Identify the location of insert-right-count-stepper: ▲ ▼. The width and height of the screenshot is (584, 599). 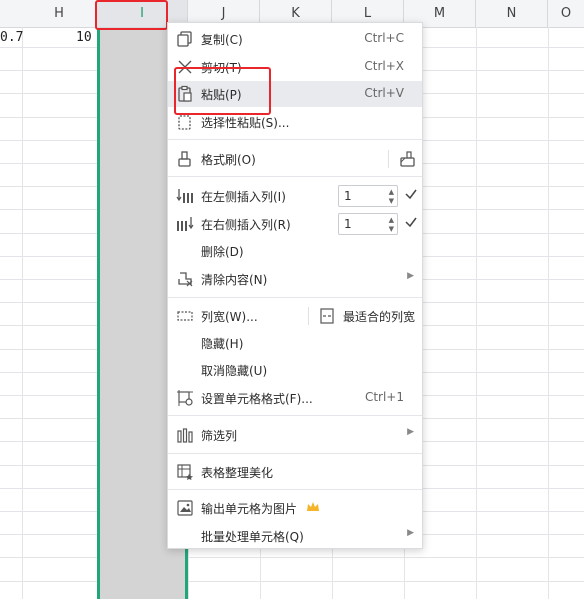
(368, 224).